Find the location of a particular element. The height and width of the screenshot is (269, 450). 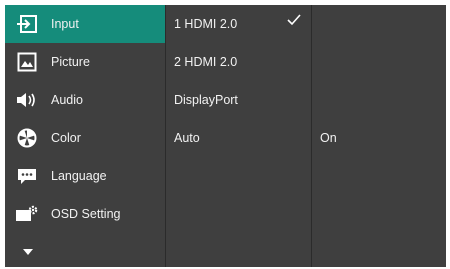

menu-item-picture: Picture is located at coordinates (85, 62).